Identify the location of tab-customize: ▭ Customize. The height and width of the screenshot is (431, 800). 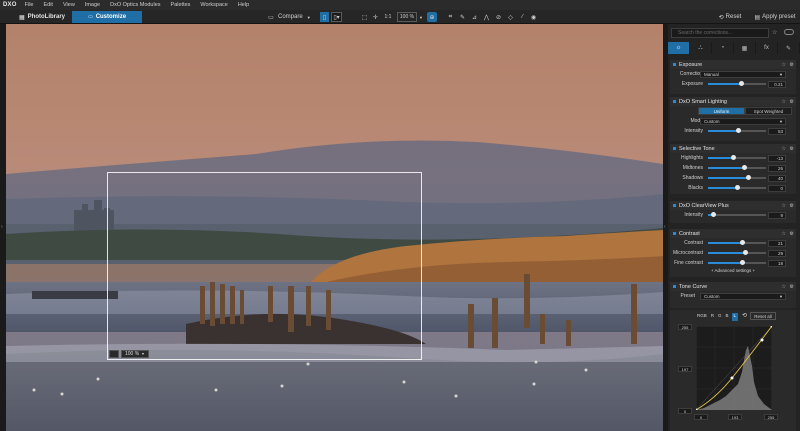
(107, 17).